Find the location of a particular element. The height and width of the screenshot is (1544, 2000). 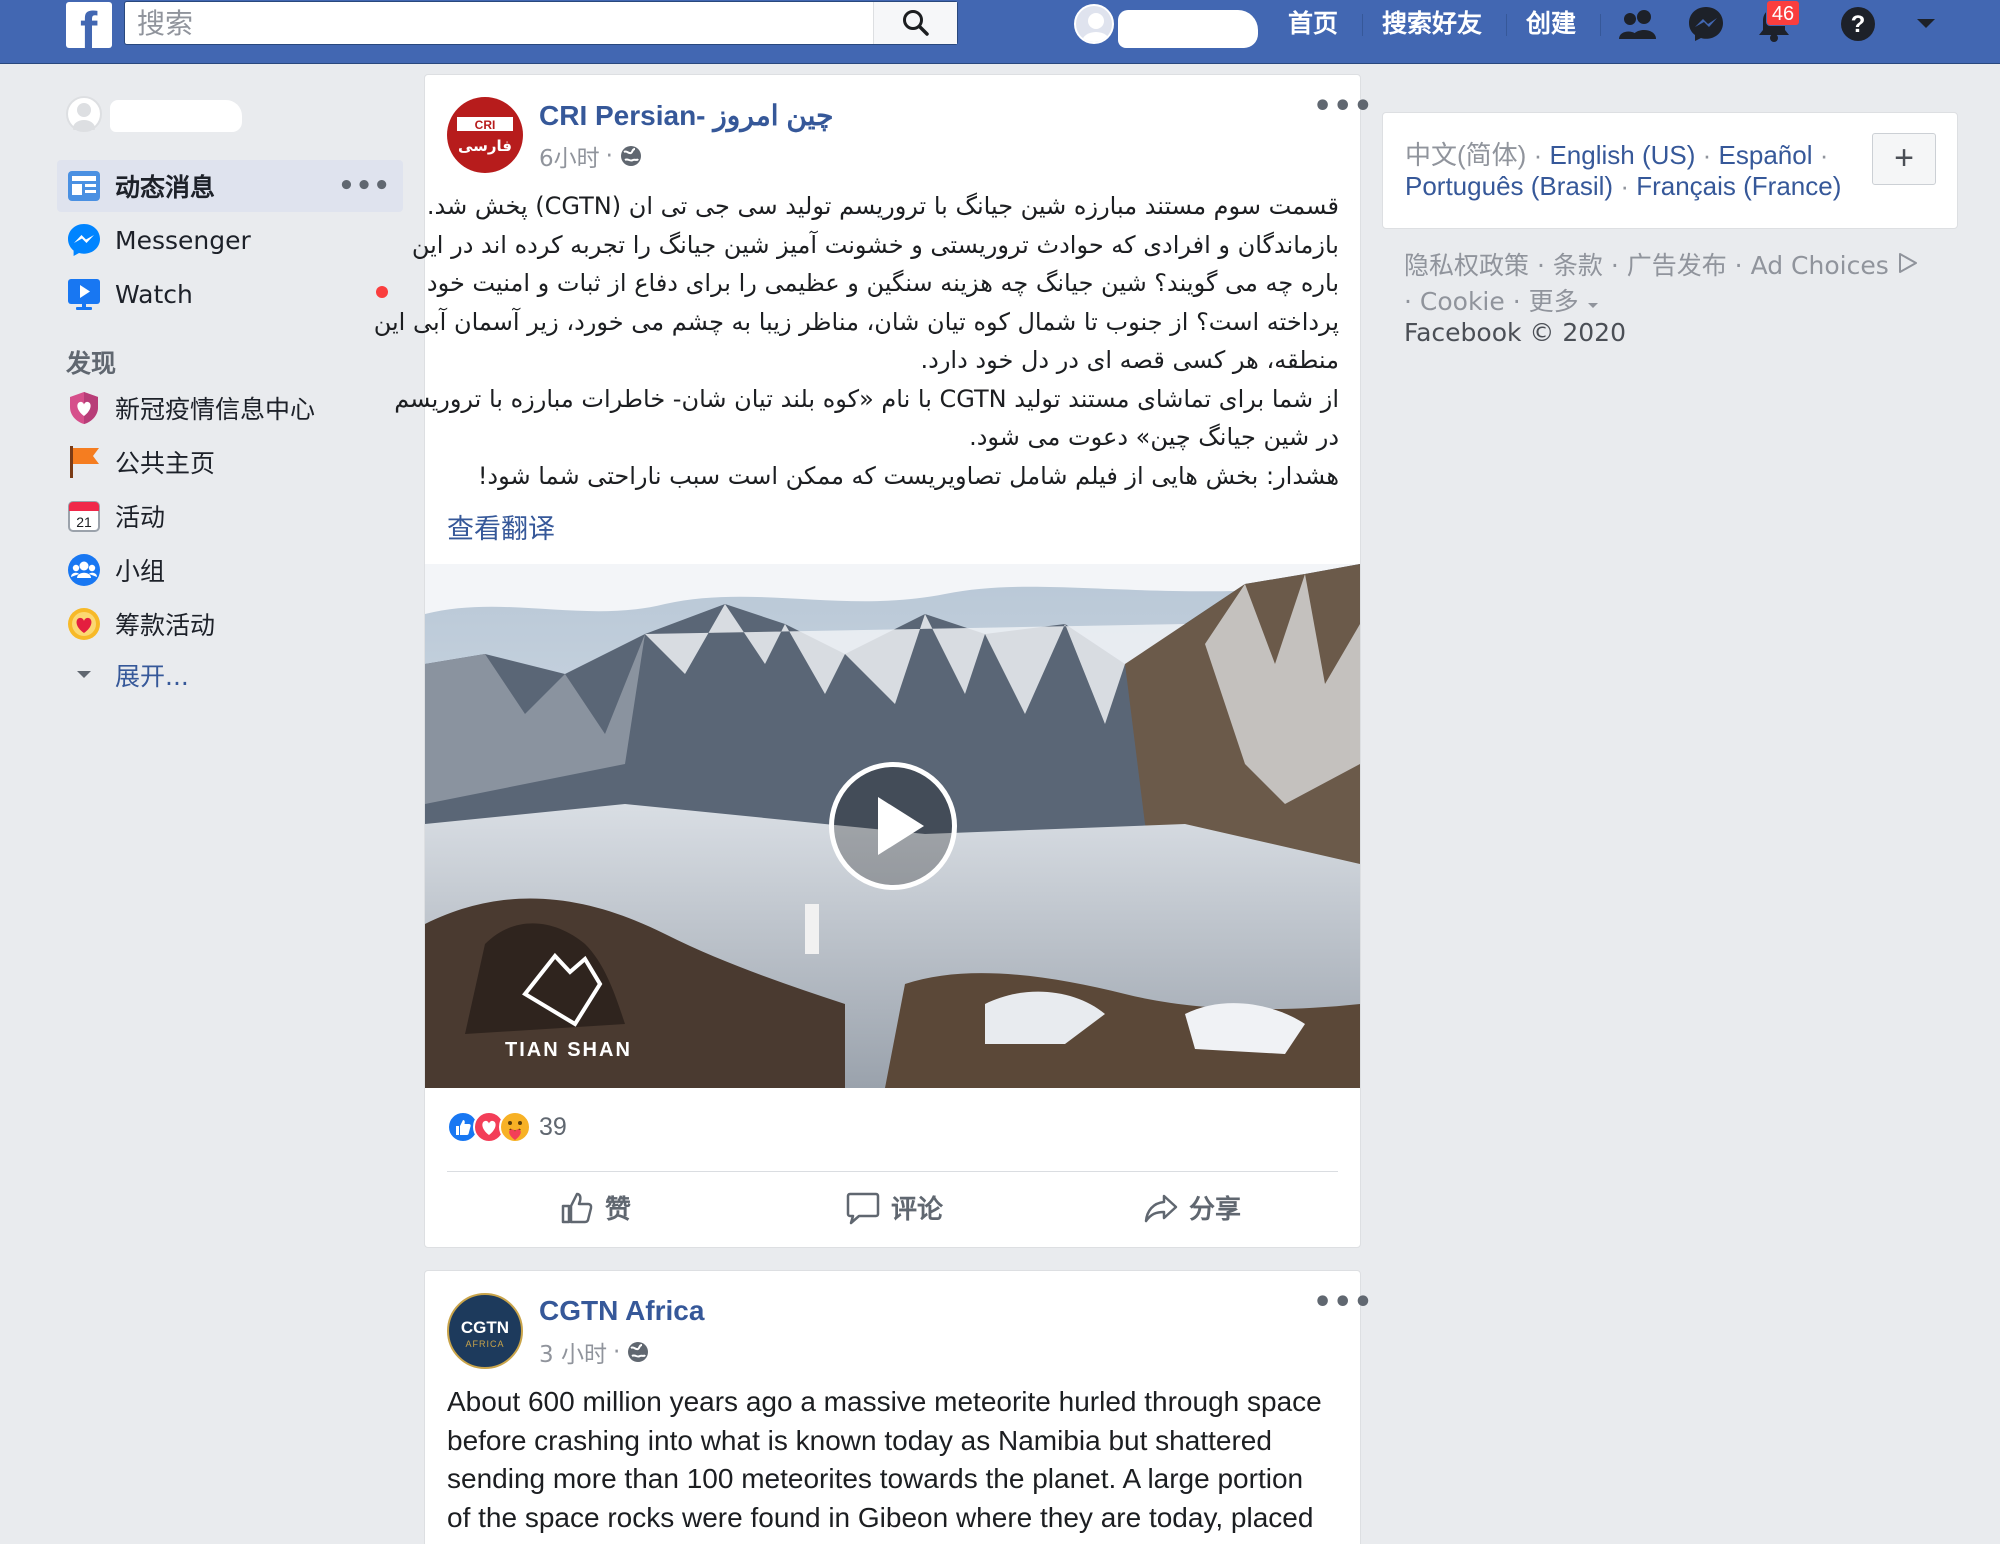

reaction-count: 39 is located at coordinates (553, 1126).